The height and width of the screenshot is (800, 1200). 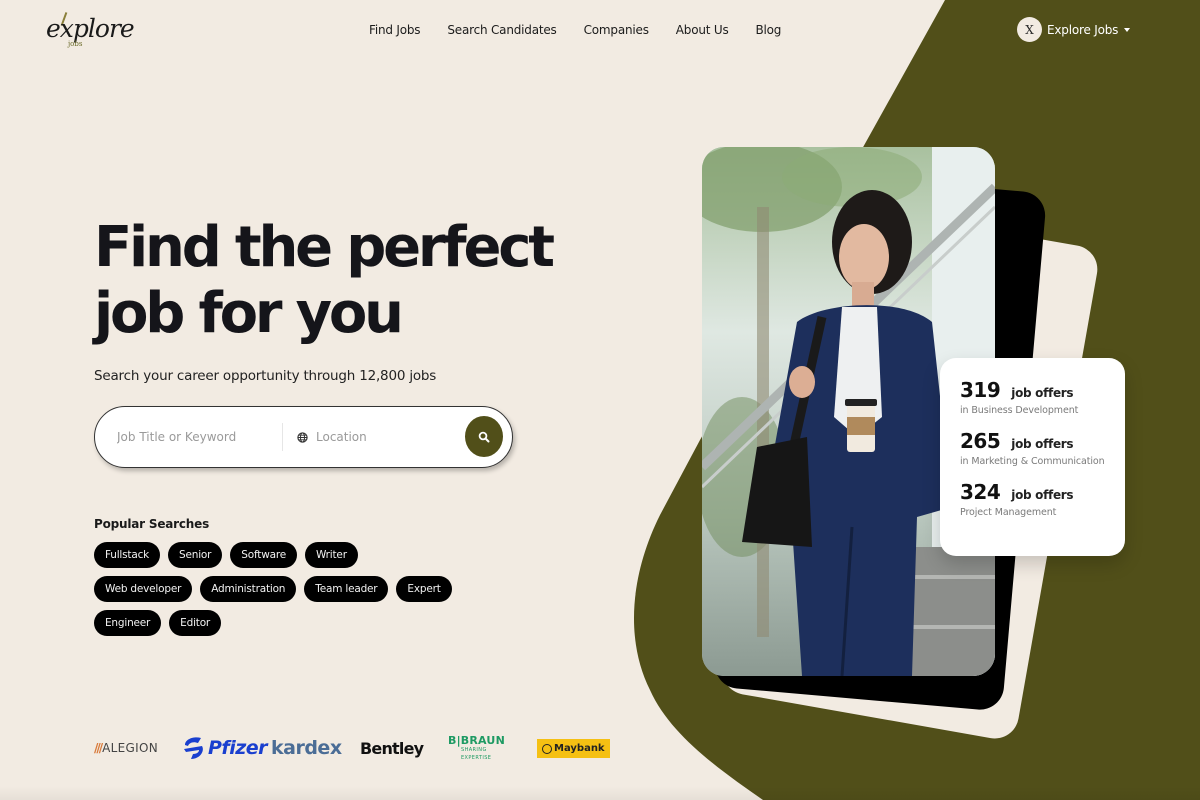 I want to click on title-line-2: job for you, so click(x=249, y=313).